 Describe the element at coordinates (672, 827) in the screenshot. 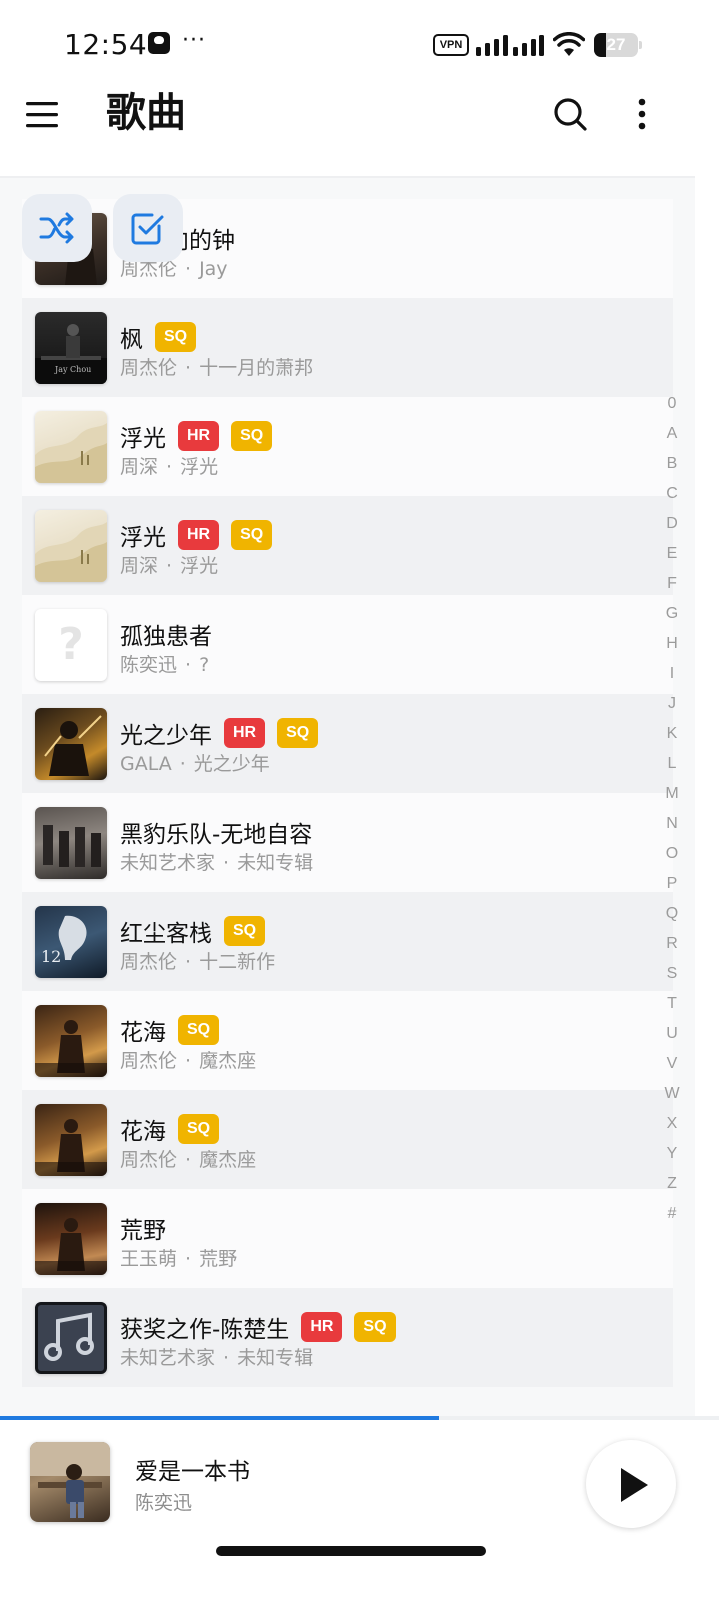

I see `index-letter: N` at that location.